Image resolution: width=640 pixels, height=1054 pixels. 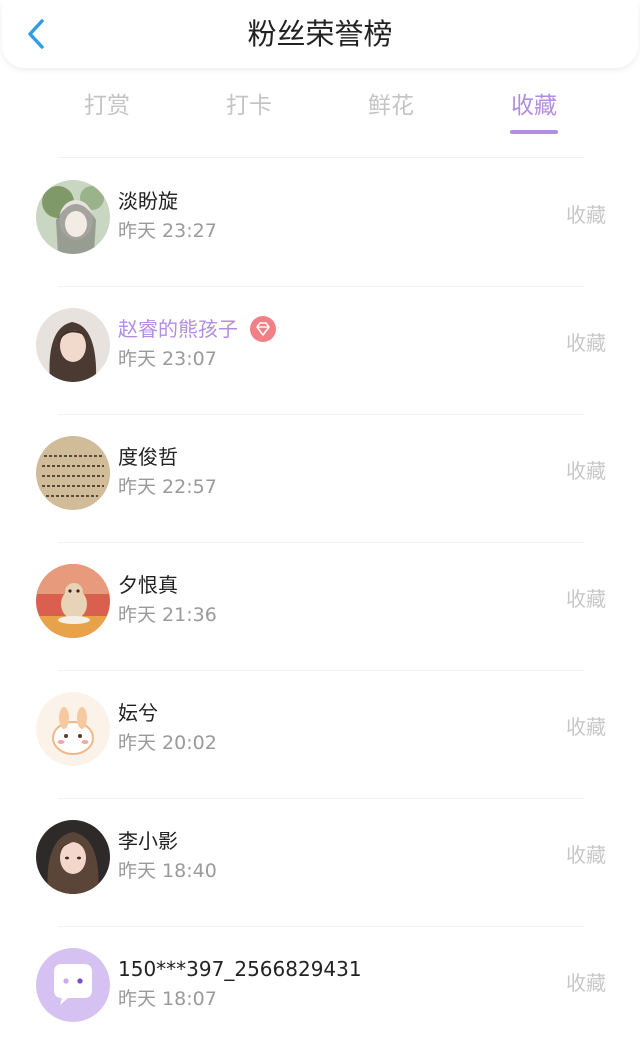 I want to click on fan-row: 夕恨真 昨天 21:36 收藏, so click(x=320, y=606).